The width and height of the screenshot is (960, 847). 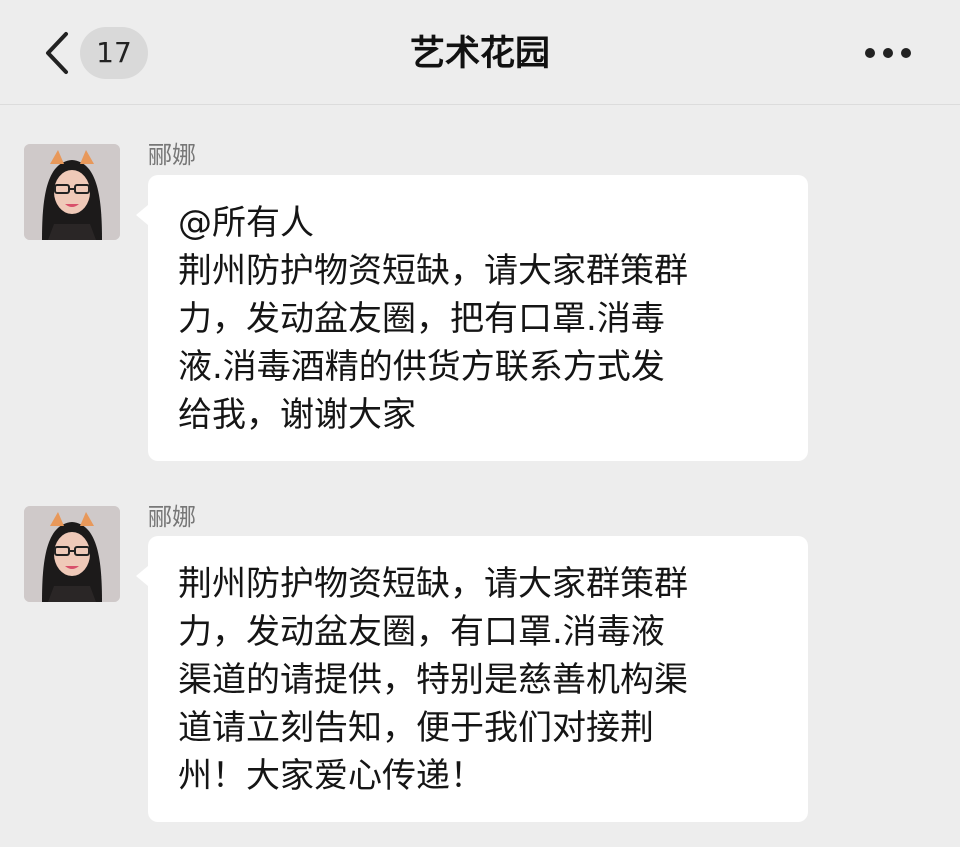 I want to click on more-horizontal-icon, so click(x=888, y=53).